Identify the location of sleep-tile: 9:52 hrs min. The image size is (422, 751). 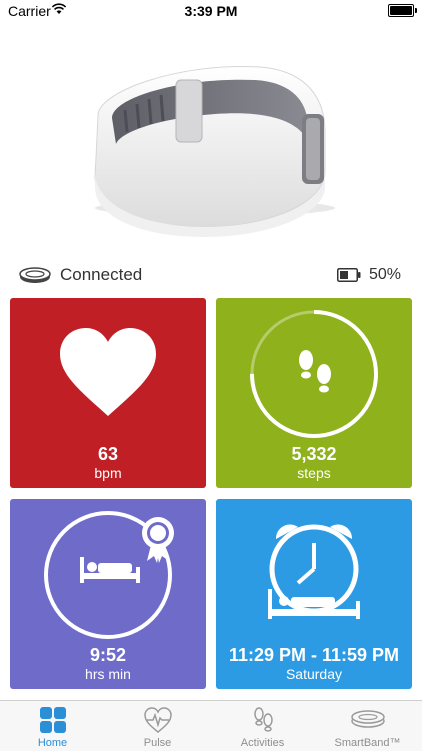
(108, 594).